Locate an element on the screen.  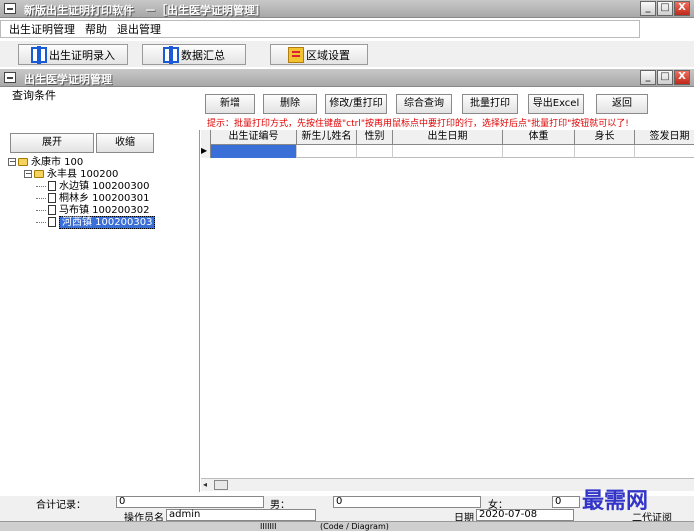
entry-button: 出生证明录入 is located at coordinates (73, 54).